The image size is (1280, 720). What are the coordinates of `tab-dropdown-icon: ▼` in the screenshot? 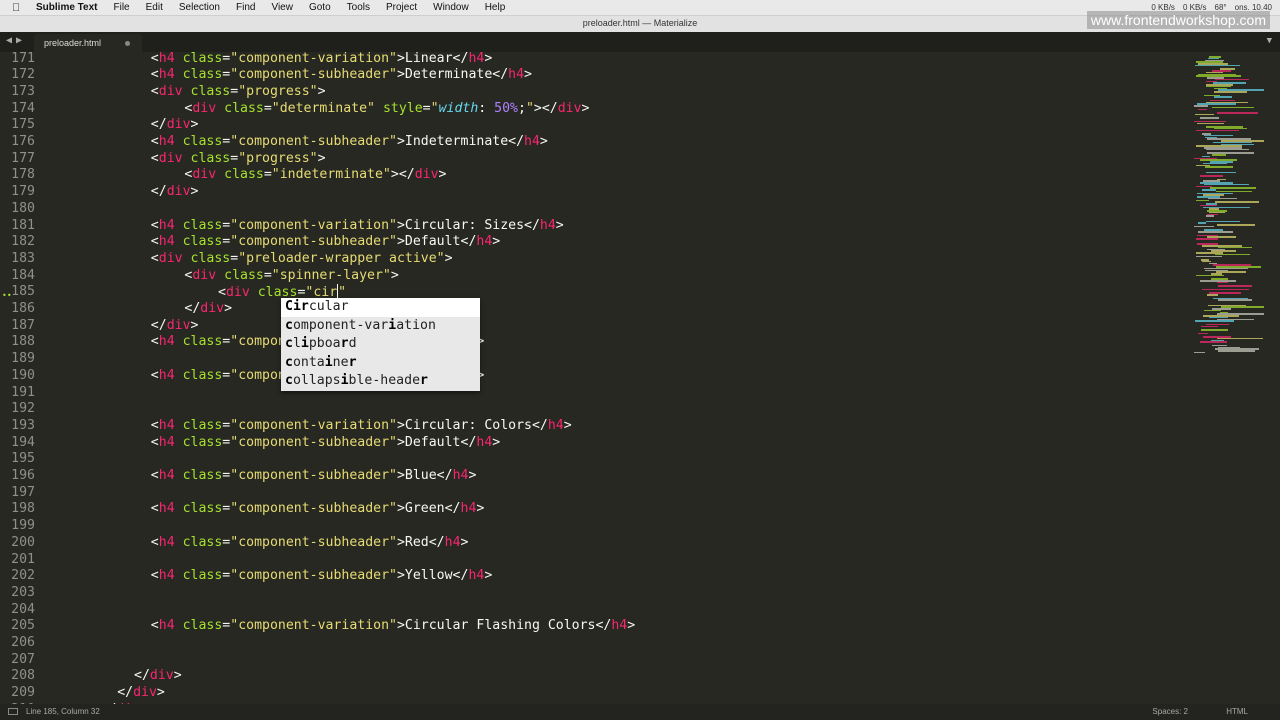 It's located at (1269, 41).